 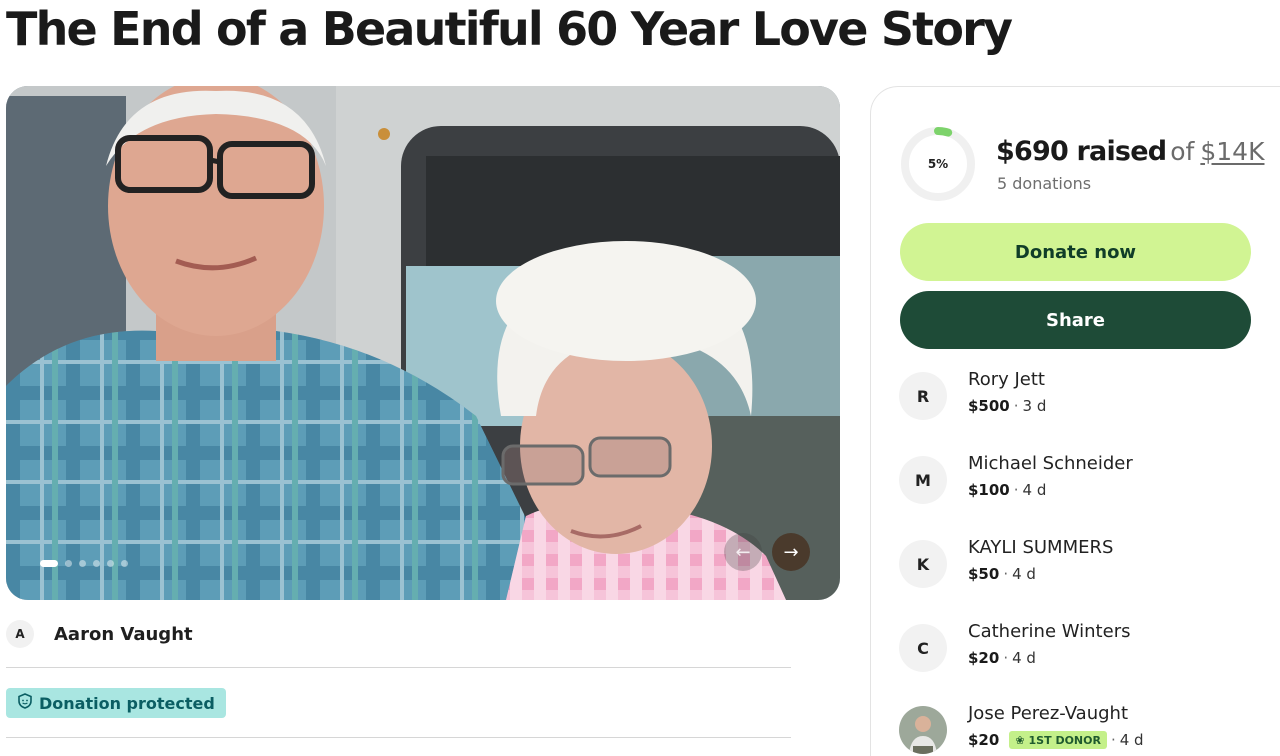 I want to click on donate-now-button: Donate now, so click(x=1075, y=252).